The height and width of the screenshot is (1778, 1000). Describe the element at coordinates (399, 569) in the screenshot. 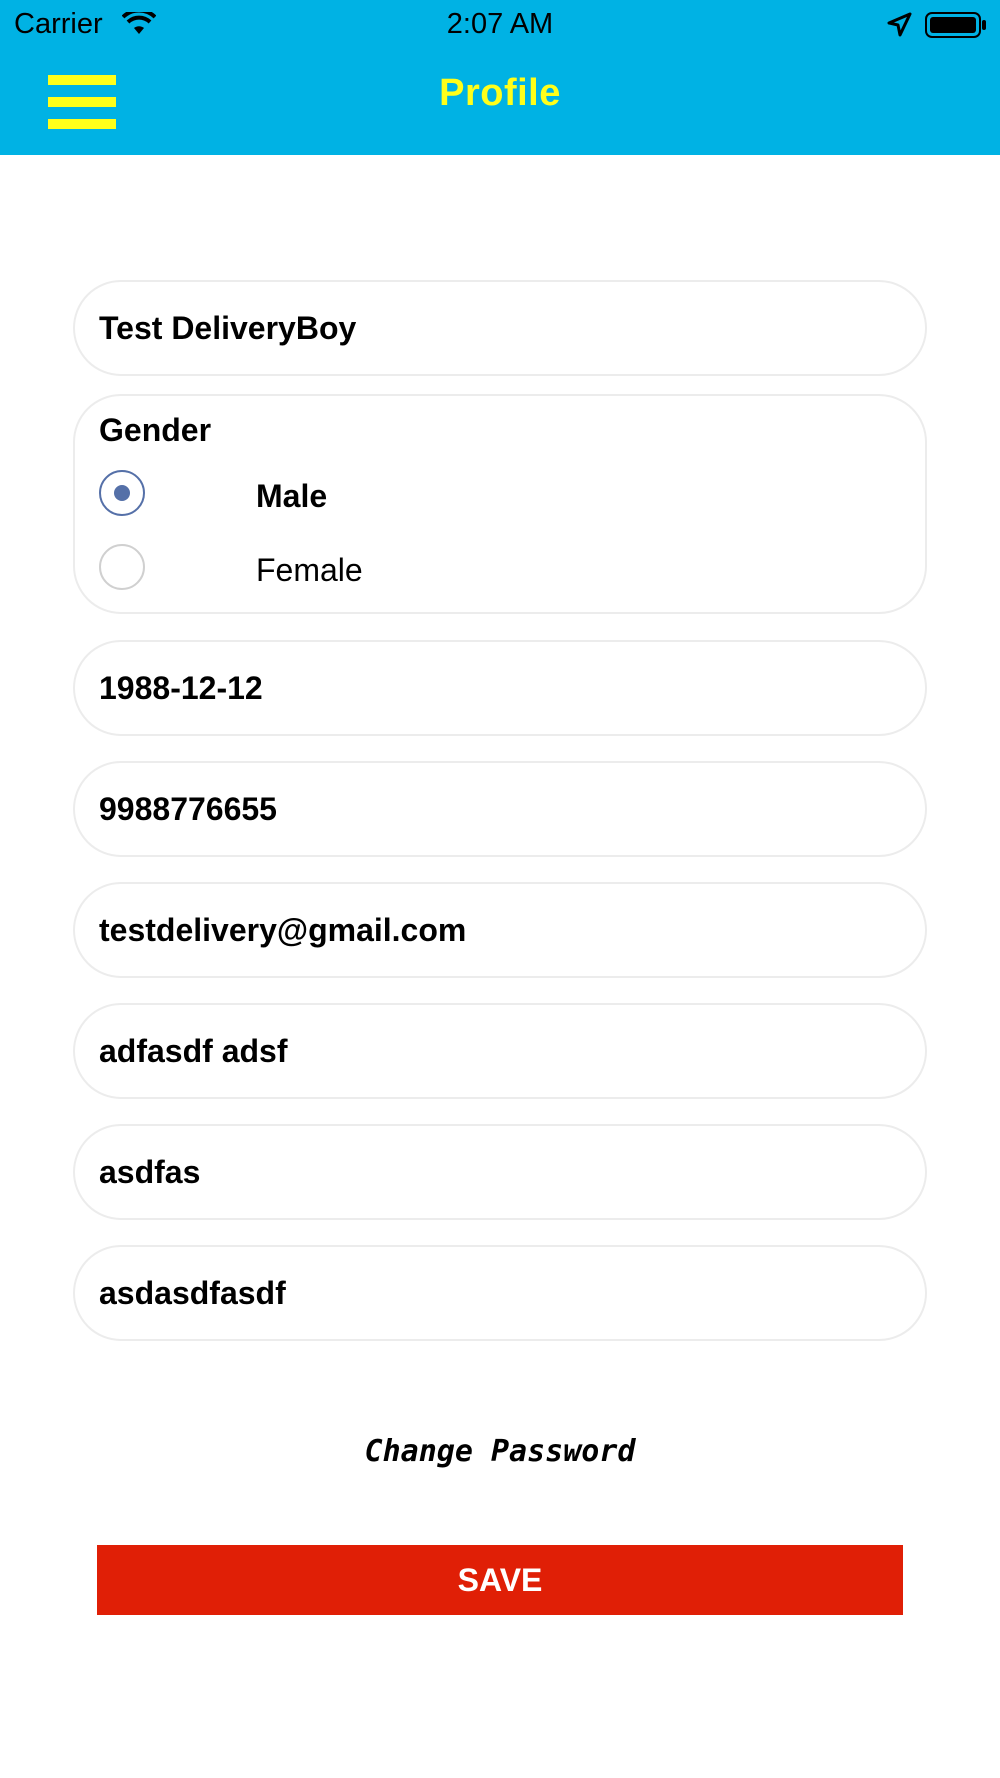

I see `gender-option-female: Female` at that location.